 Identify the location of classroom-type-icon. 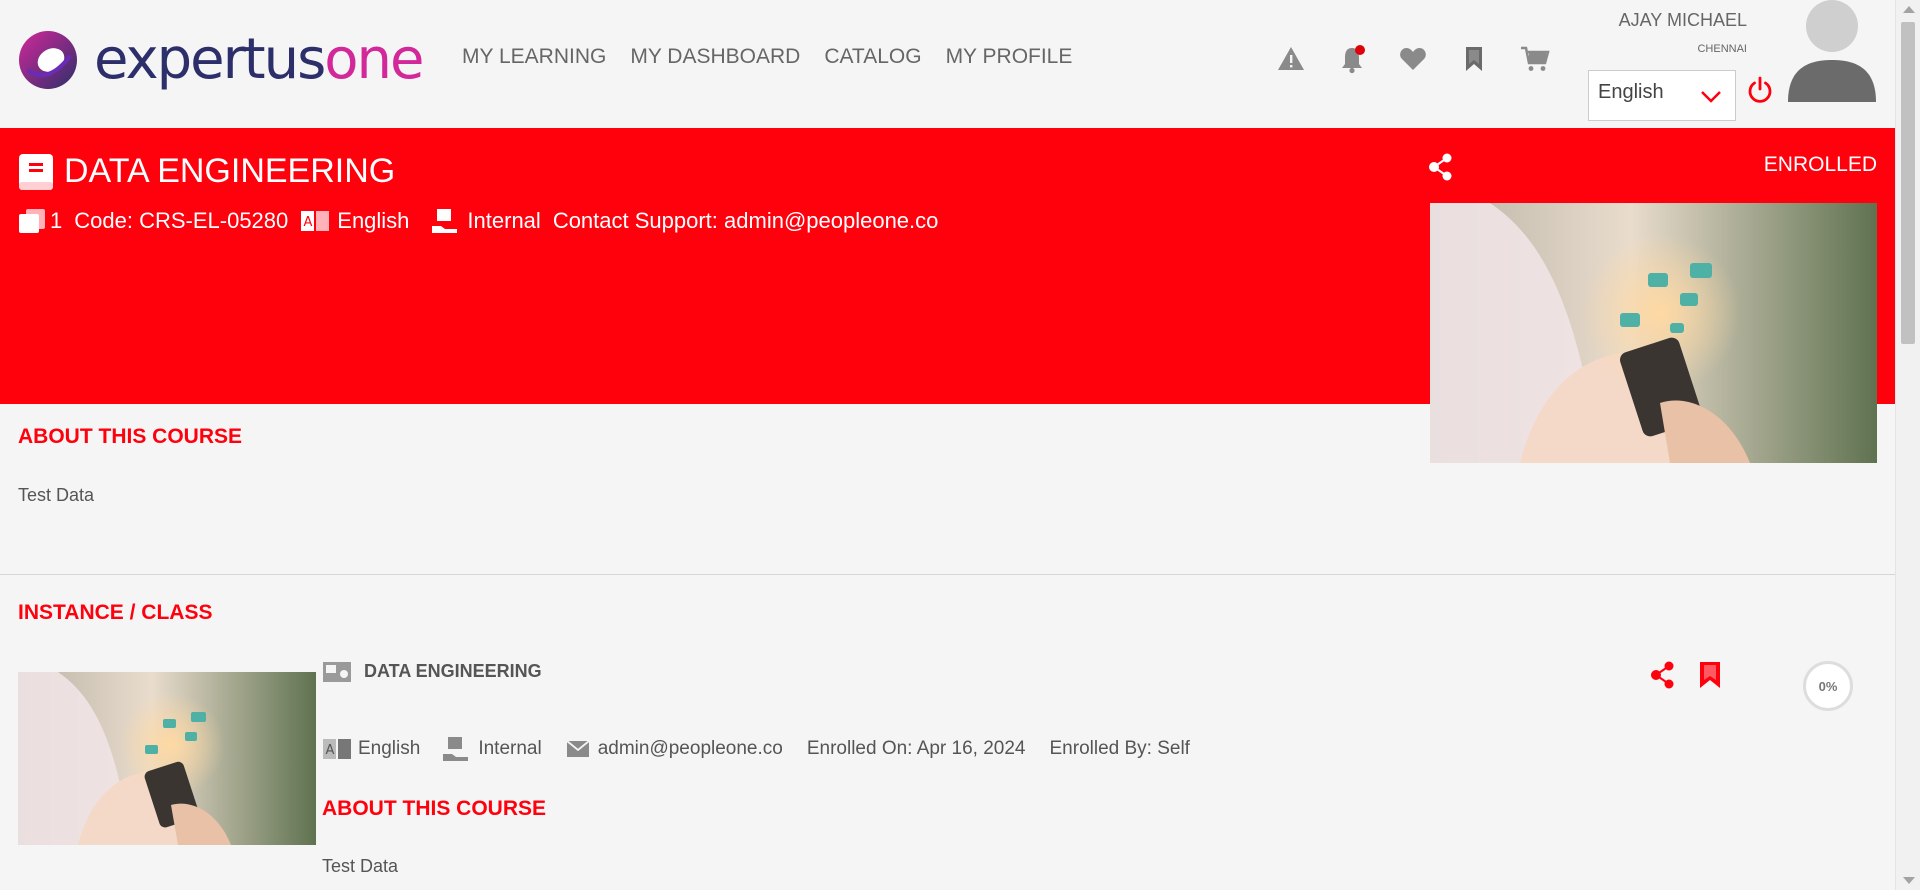
(337, 672).